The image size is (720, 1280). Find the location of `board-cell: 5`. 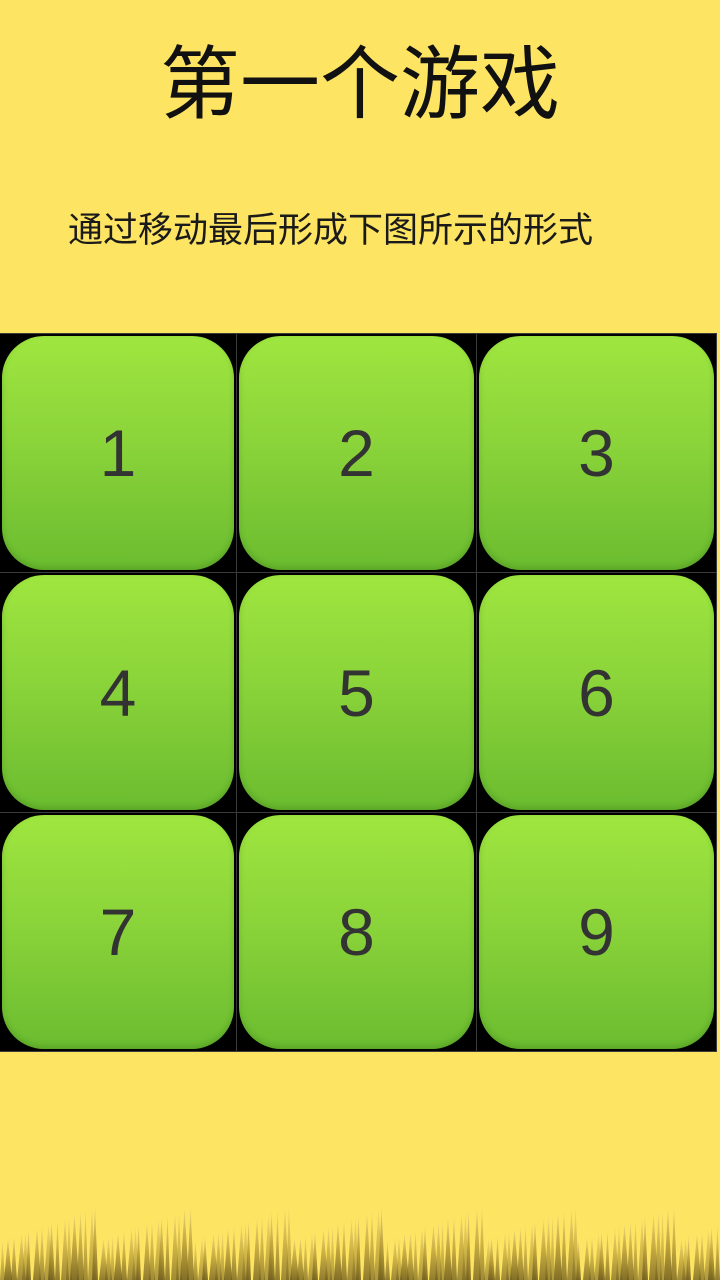

board-cell: 5 is located at coordinates (356, 692).